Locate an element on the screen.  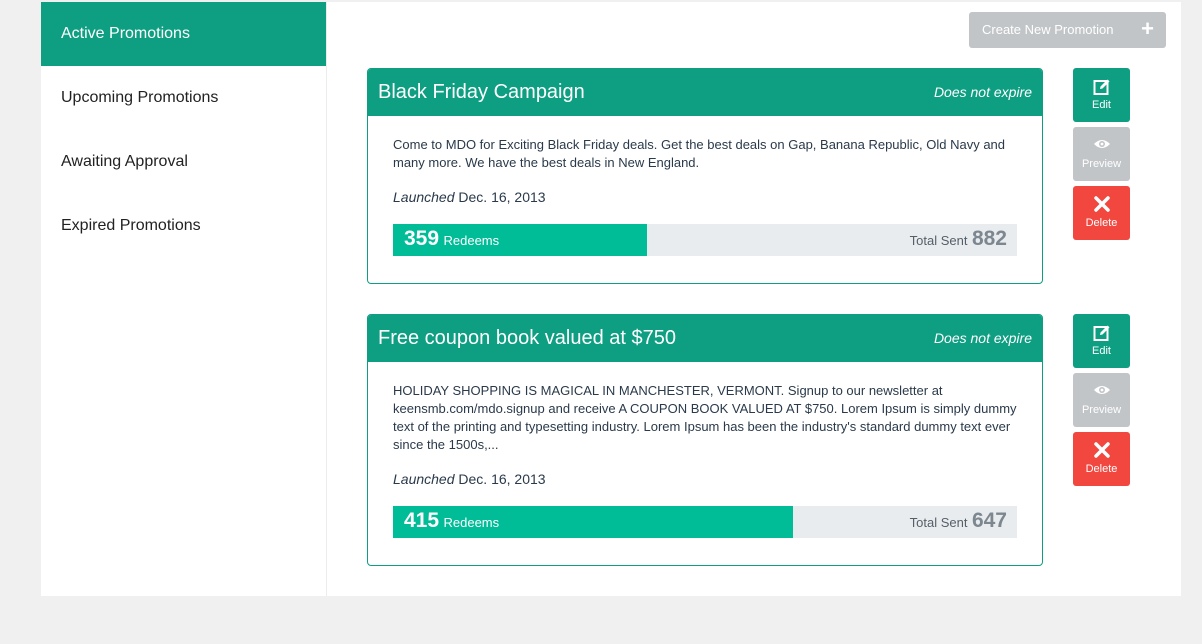
promotion-title: Free coupon book valued at $750 is located at coordinates (527, 338).